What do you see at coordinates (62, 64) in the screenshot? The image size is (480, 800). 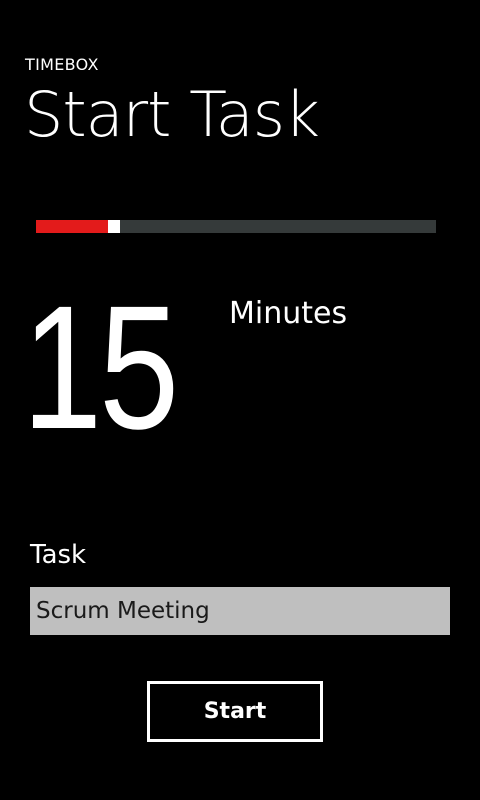 I see `app-title: TIMEBOX` at bounding box center [62, 64].